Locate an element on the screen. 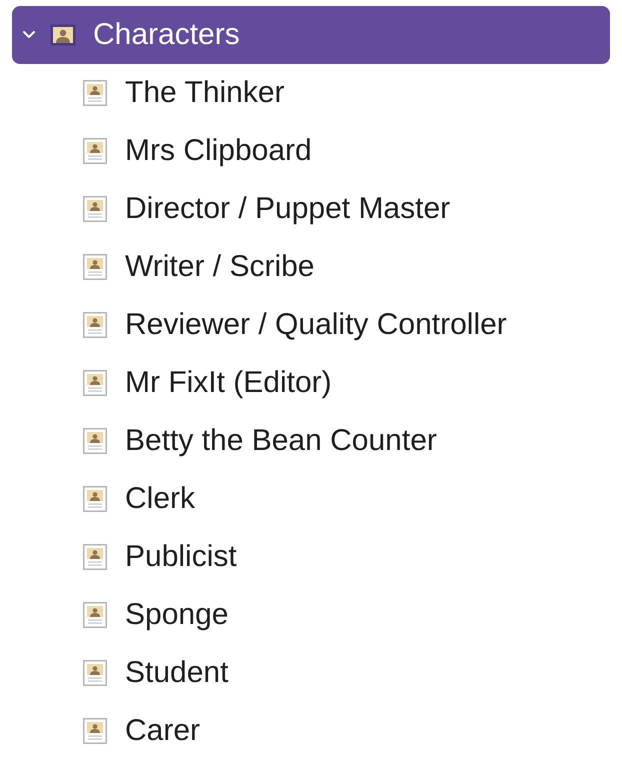  tree-item: Sponge is located at coordinates (311, 615).